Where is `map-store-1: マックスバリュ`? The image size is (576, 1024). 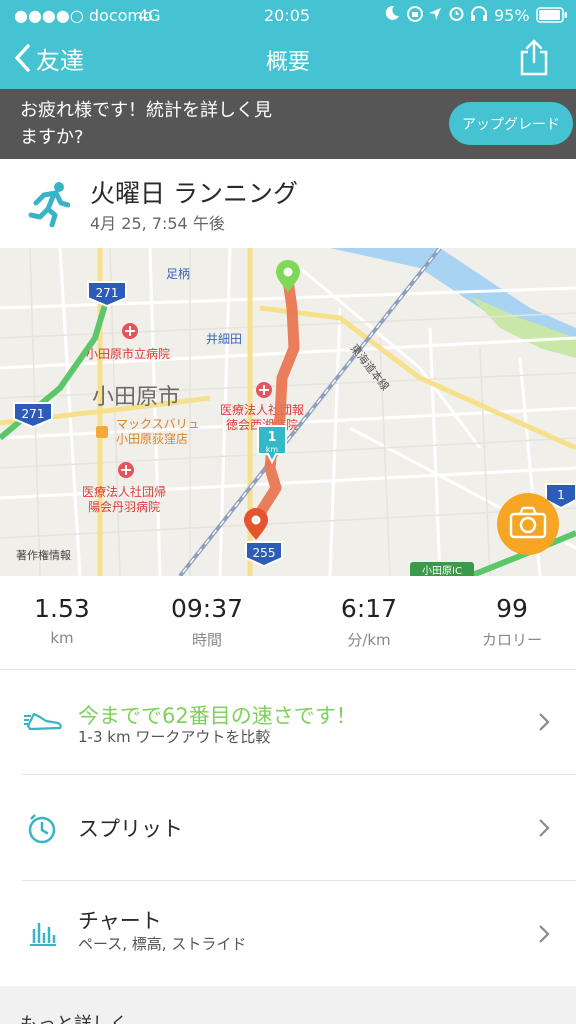
map-store-1: マックスバリュ is located at coordinates (158, 424).